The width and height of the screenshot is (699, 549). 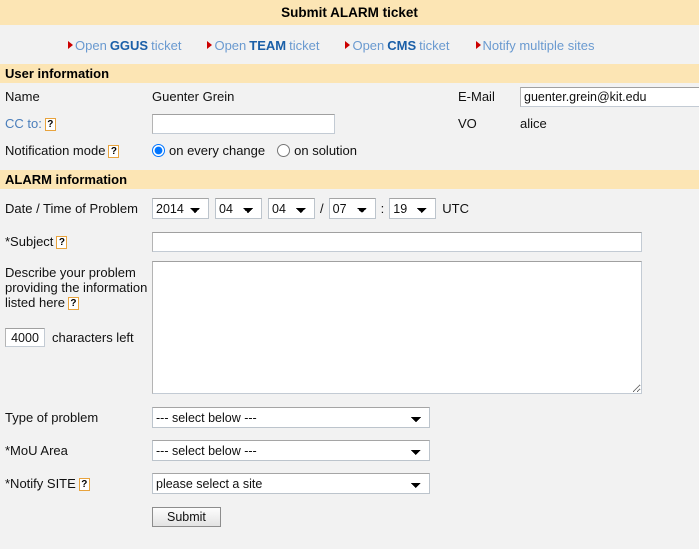 I want to click on date-day-select: 04, so click(x=291, y=208).